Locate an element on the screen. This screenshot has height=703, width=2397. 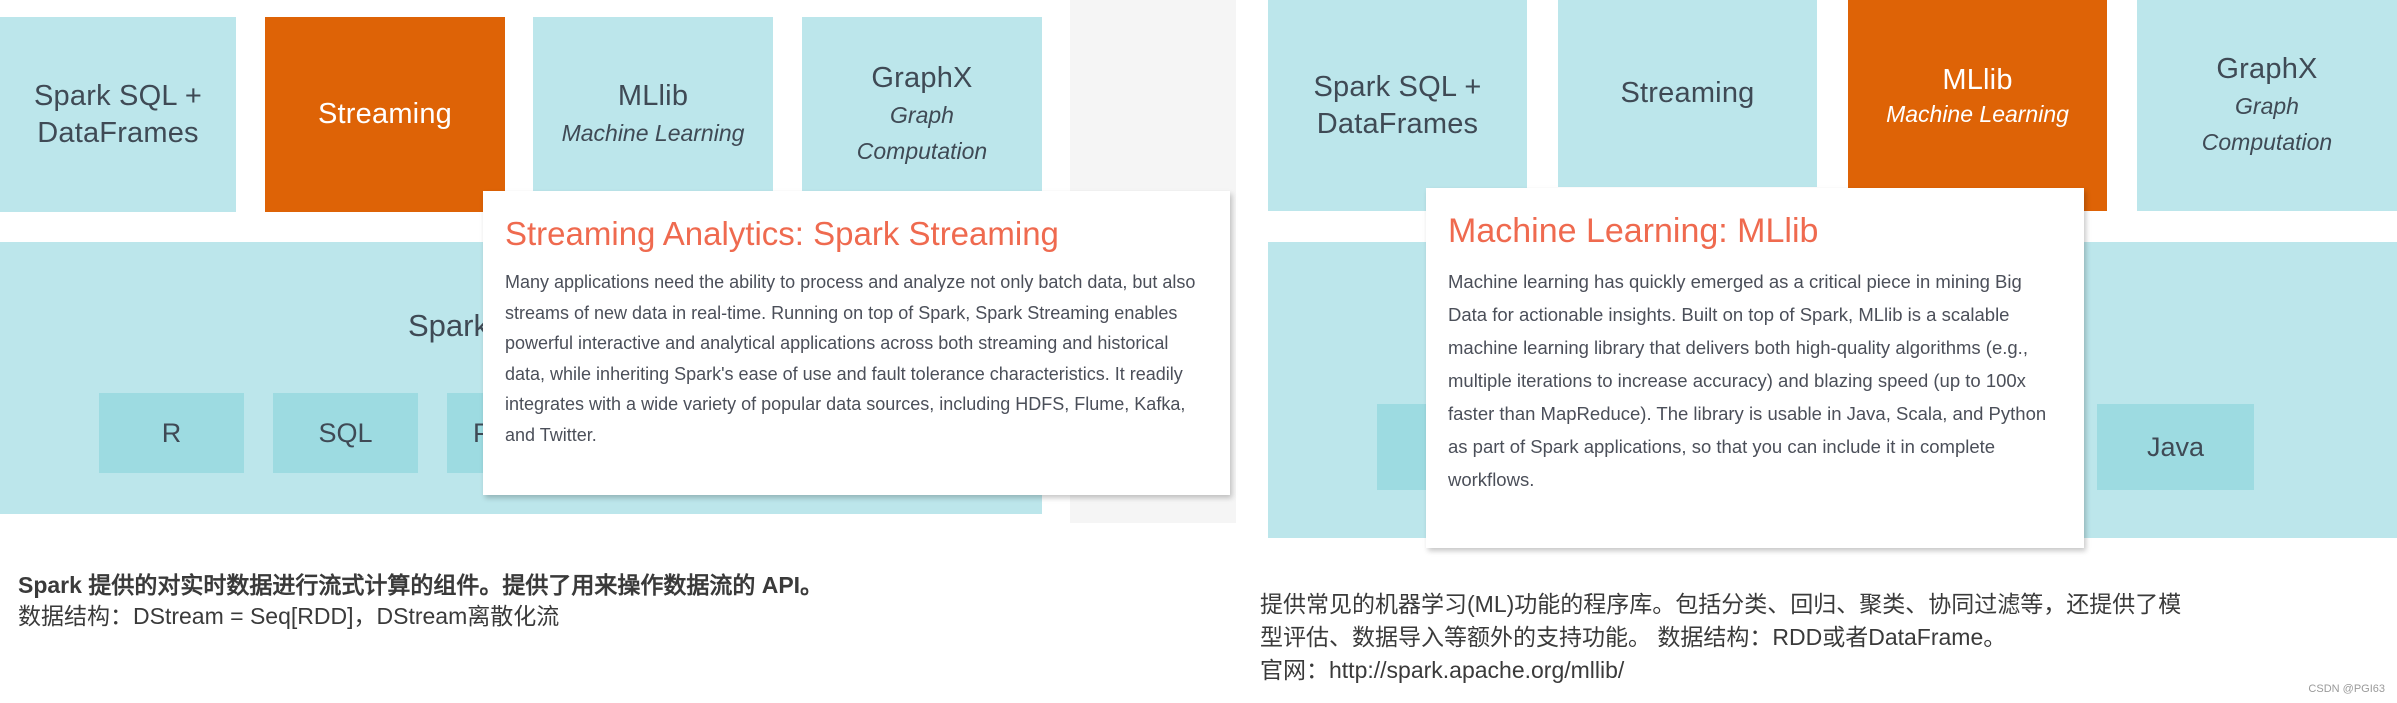
language-r: R is located at coordinates (171, 433).